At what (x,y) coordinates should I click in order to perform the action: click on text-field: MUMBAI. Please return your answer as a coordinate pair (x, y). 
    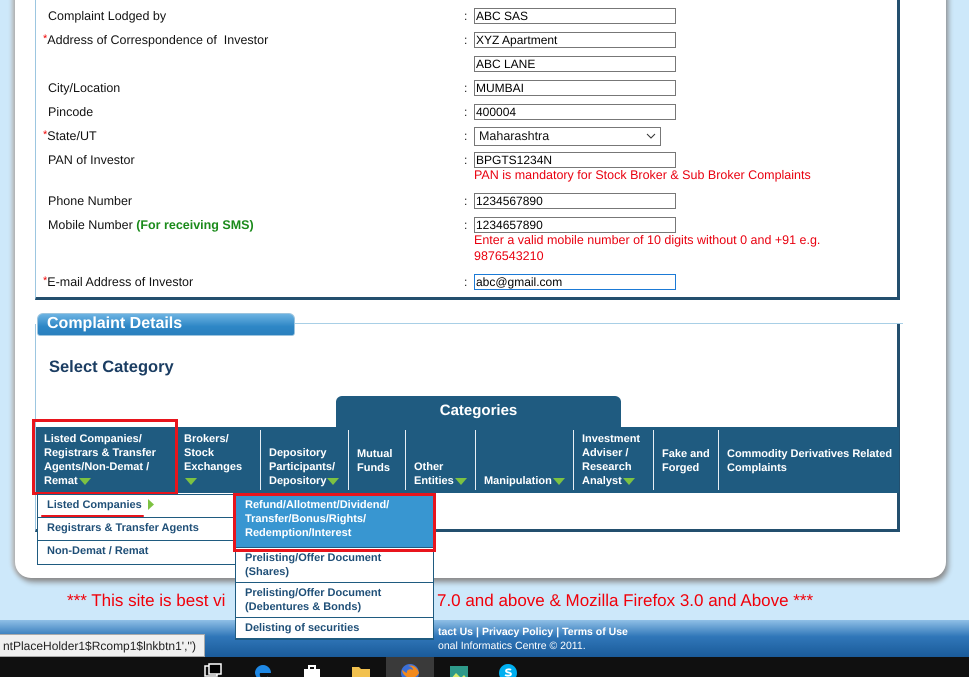
    Looking at the image, I should click on (575, 88).